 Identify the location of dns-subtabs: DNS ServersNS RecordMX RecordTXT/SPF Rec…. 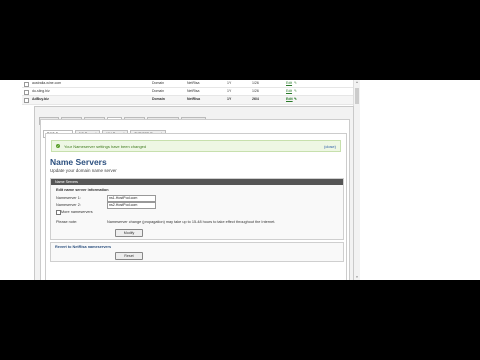
(105, 130).